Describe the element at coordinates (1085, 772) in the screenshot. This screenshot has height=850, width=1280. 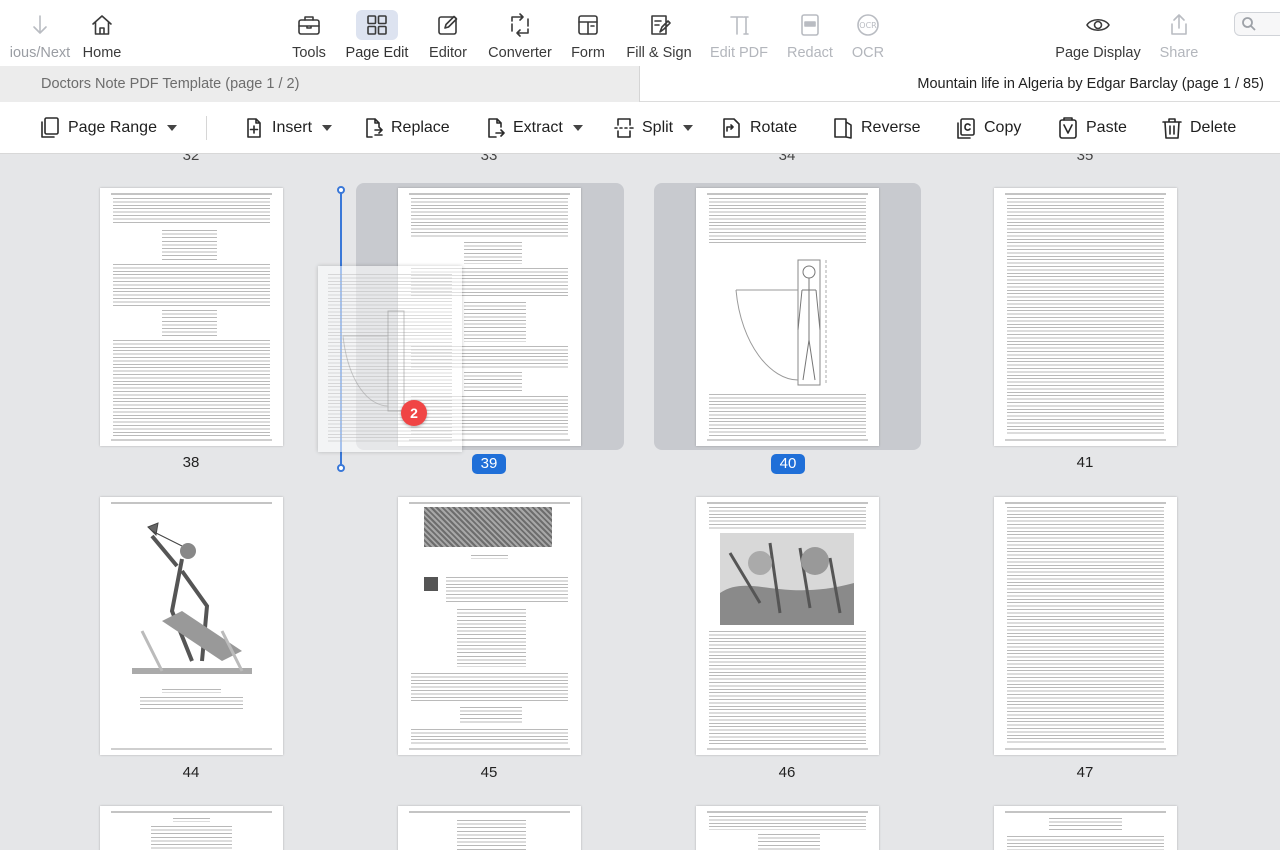
I see `page-number-label: 47` at that location.